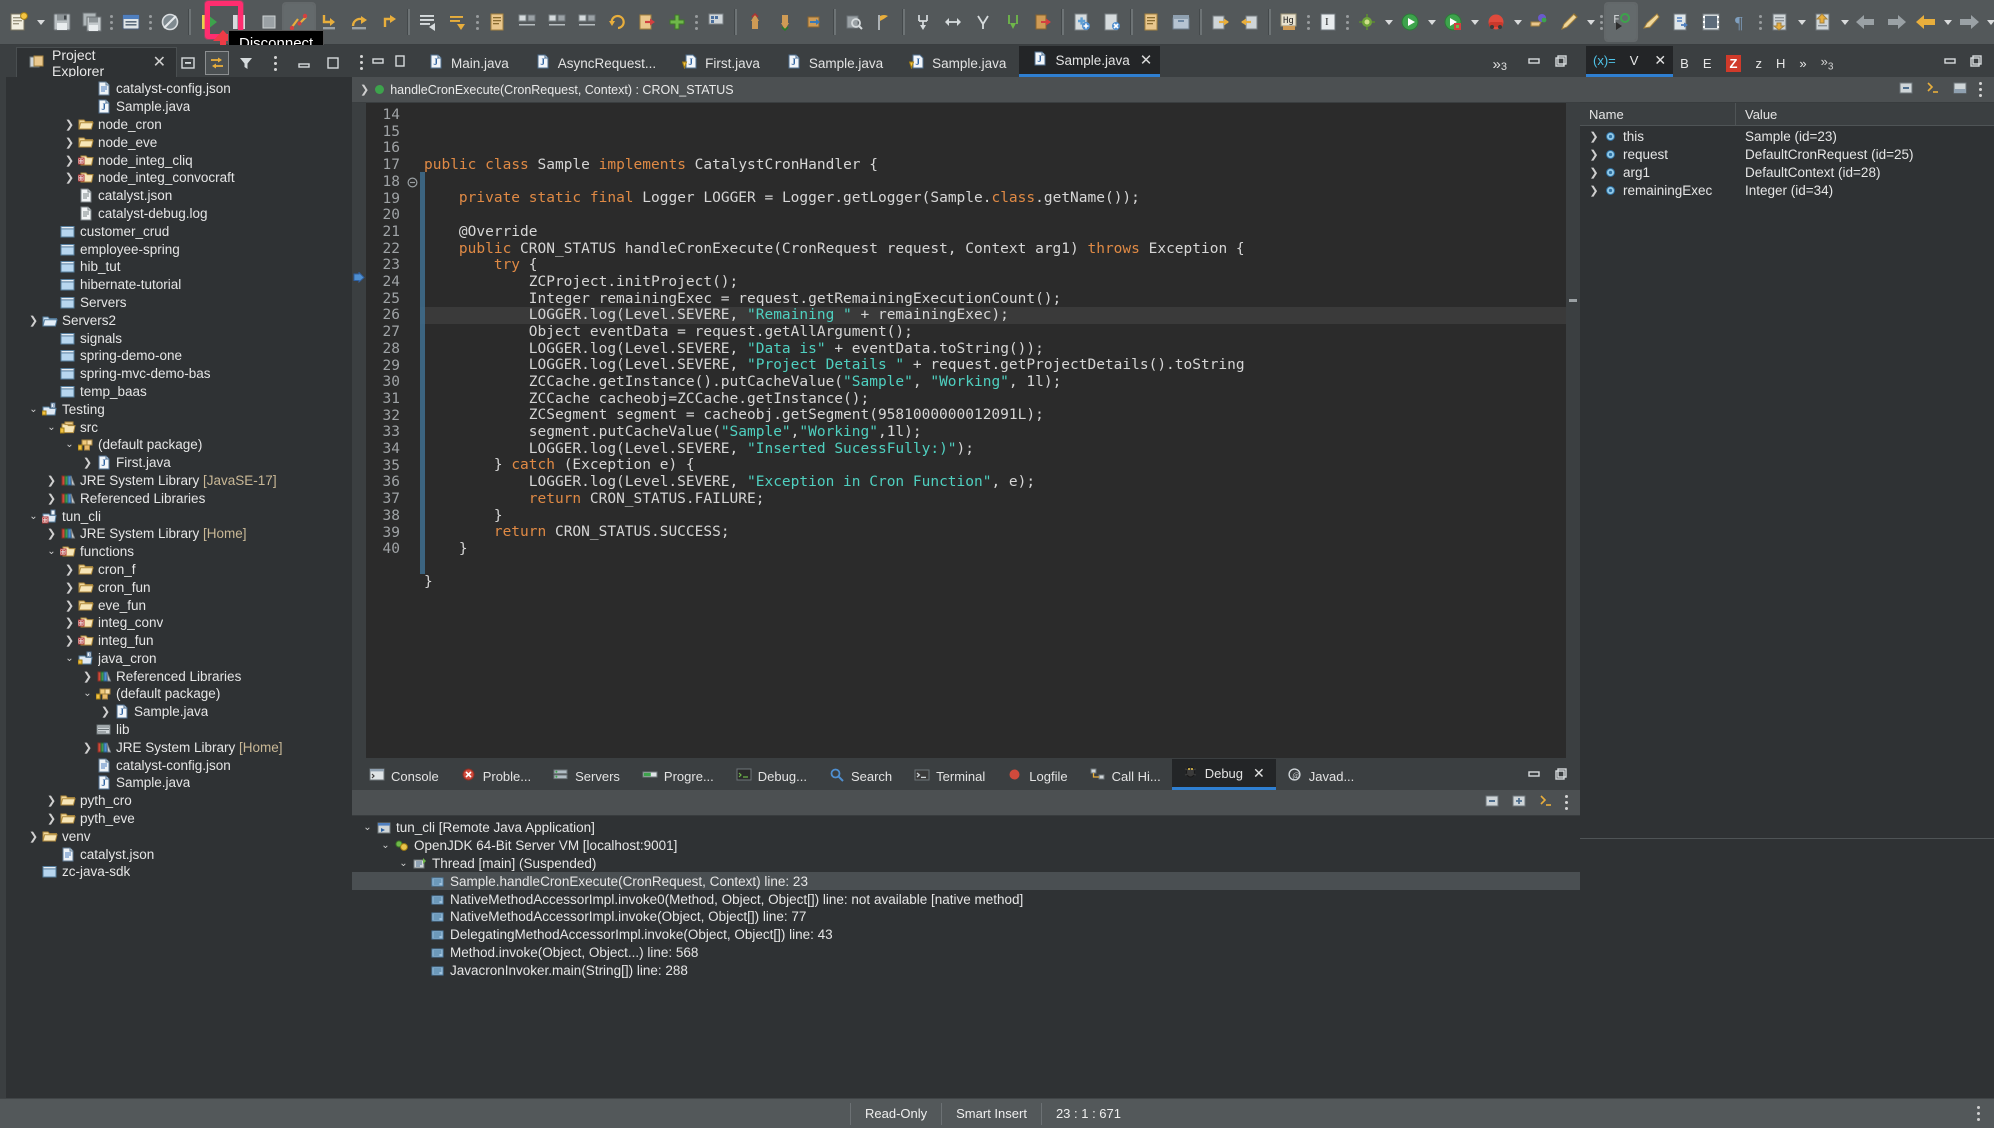 The height and width of the screenshot is (1128, 1994). Describe the element at coordinates (1787, 968) in the screenshot. I see `variables-detail-pane` at that location.